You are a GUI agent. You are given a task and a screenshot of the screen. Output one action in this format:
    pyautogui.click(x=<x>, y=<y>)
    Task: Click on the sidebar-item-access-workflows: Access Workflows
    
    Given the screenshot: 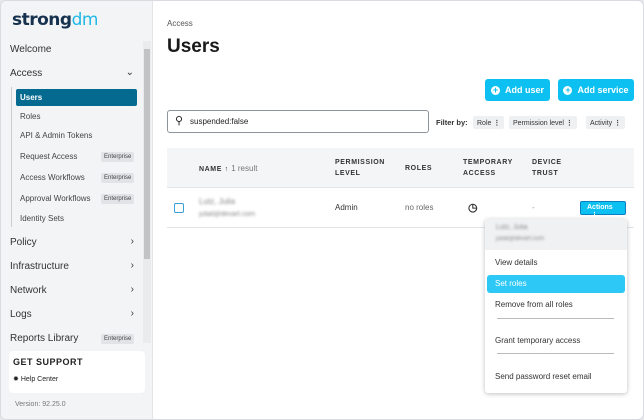 What is the action you would take?
    pyautogui.click(x=52, y=177)
    